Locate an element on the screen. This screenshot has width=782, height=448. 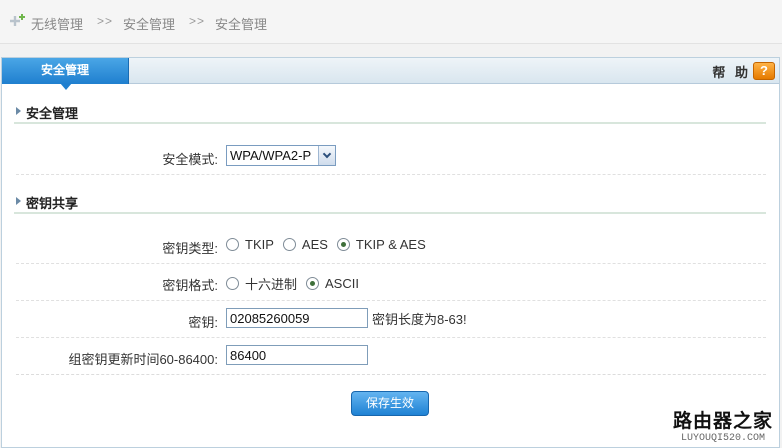
save-button: 保存生效 is located at coordinates (390, 403).